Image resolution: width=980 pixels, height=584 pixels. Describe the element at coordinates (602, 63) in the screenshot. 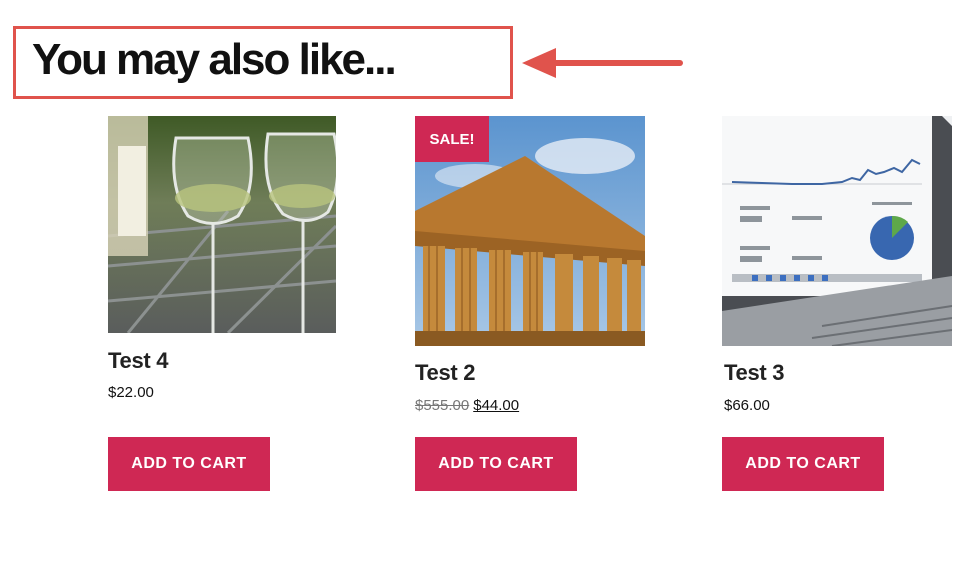

I see `annotation-arrow-icon` at that location.